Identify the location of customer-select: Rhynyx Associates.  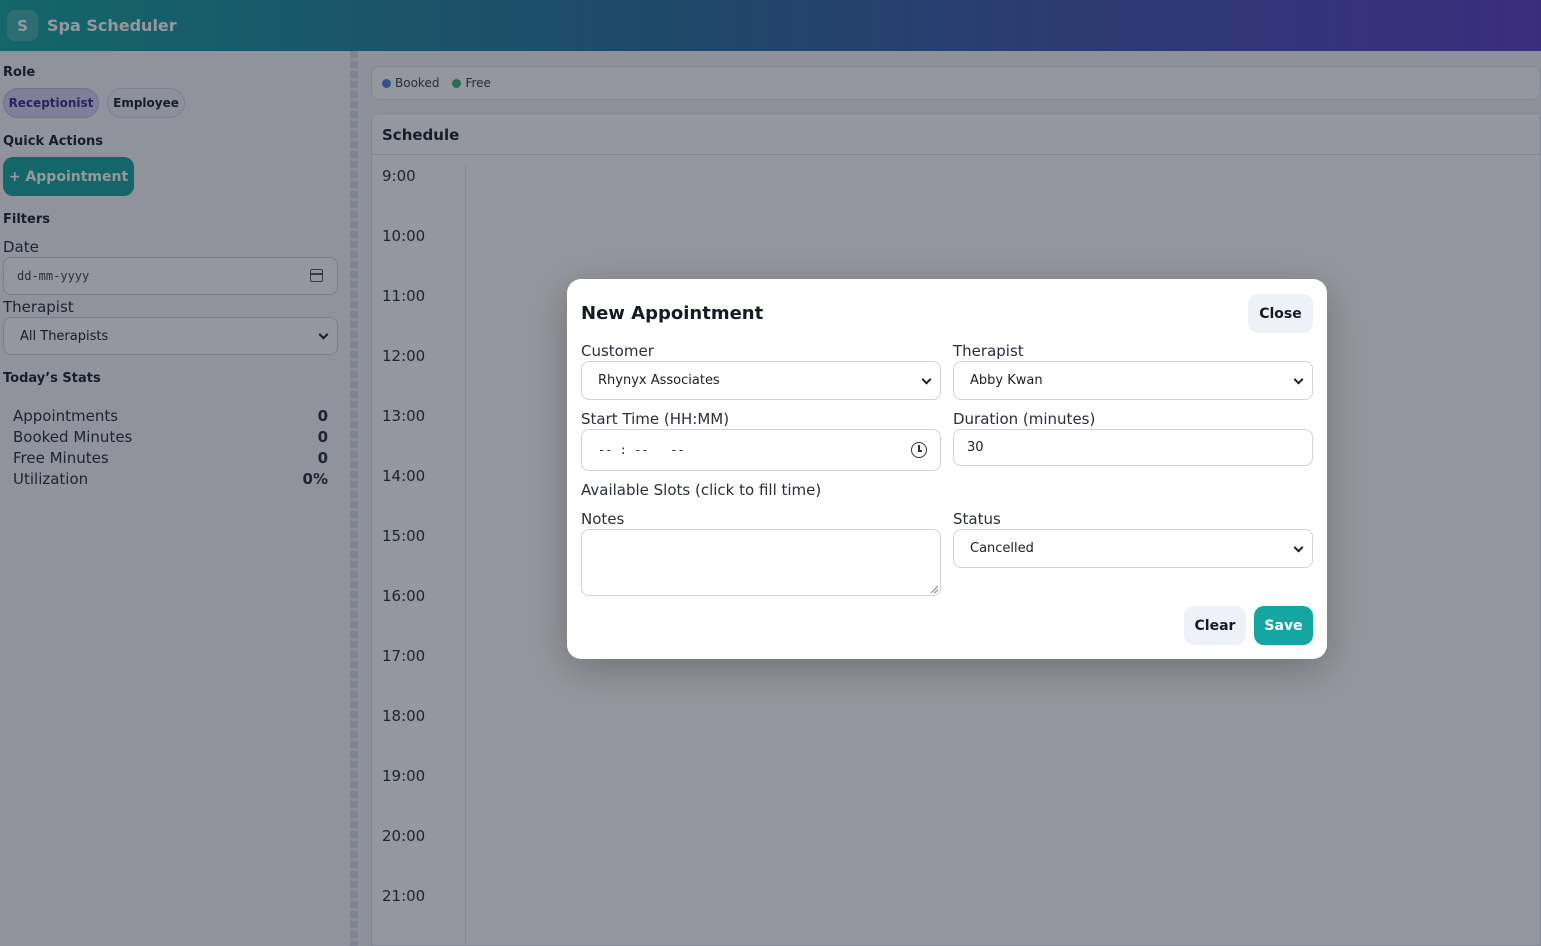
(761, 380).